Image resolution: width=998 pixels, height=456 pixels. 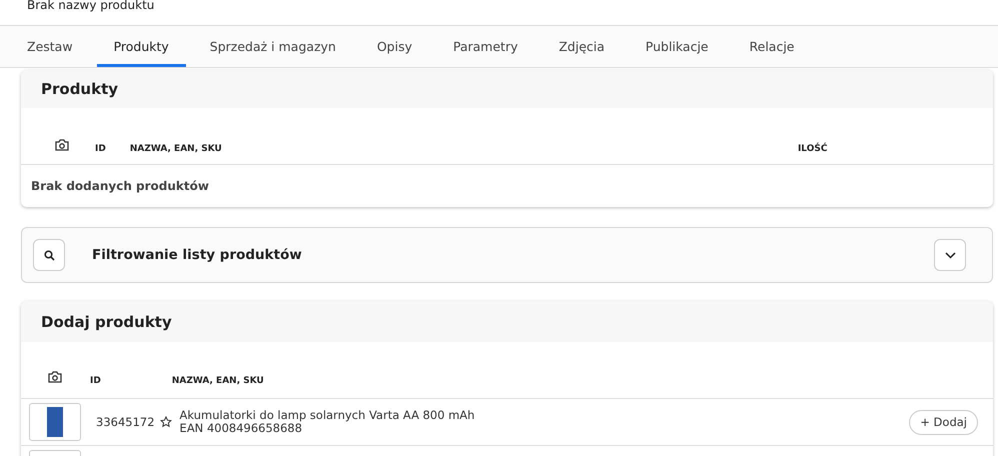 I want to click on search-icon, so click(x=49, y=255).